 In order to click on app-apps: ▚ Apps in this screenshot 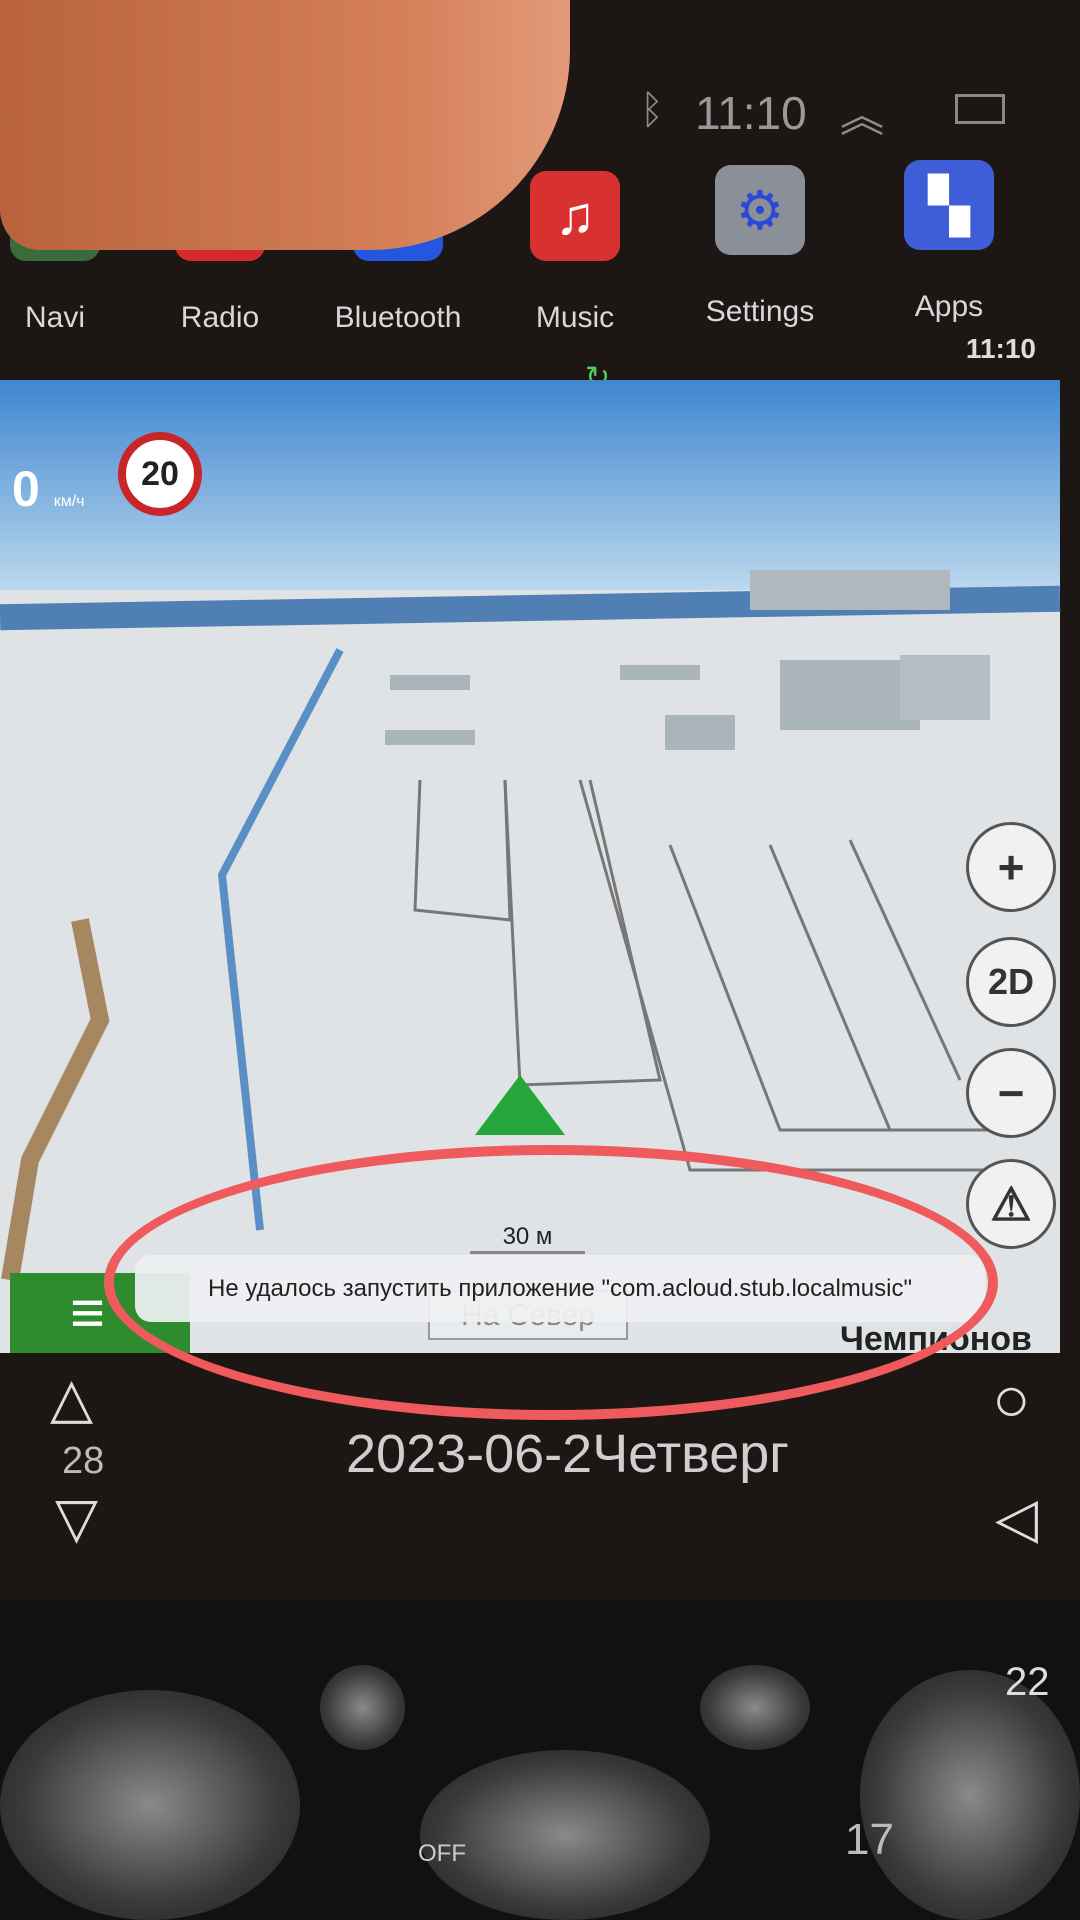, I will do `click(949, 242)`.